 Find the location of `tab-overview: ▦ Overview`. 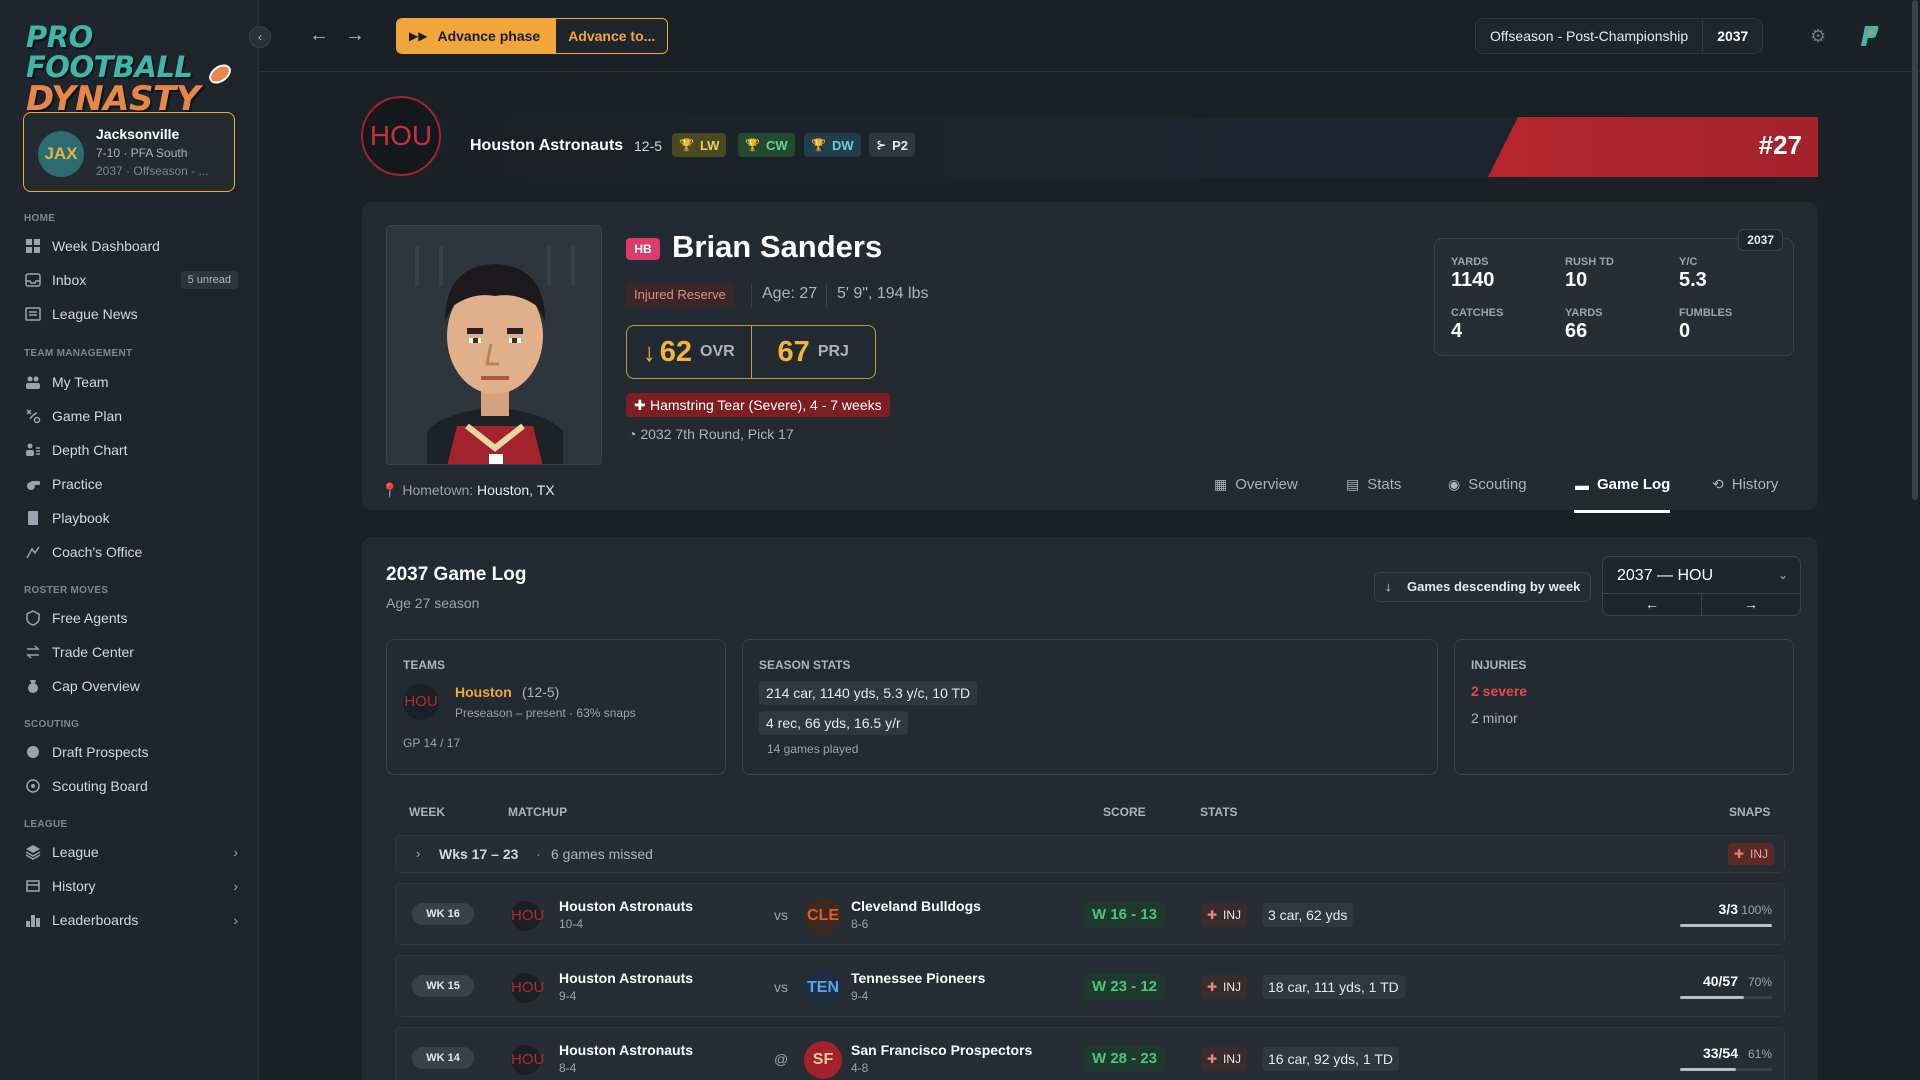

tab-overview: ▦ Overview is located at coordinates (1256, 484).